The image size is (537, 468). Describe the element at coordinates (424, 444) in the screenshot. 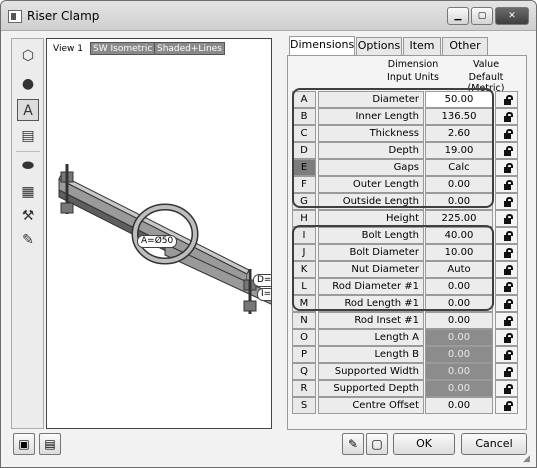

I see `ok-button: OK` at that location.